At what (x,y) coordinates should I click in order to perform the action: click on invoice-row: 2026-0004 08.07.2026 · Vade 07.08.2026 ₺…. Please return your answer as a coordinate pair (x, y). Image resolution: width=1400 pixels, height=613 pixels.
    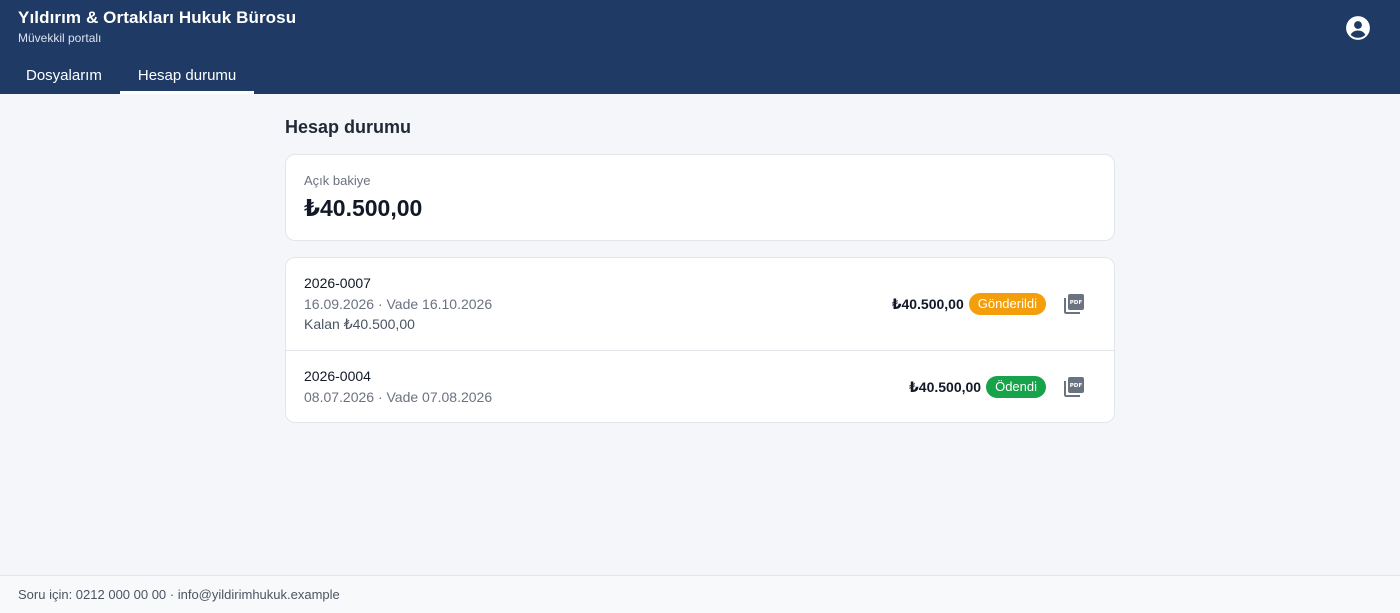
    Looking at the image, I should click on (700, 386).